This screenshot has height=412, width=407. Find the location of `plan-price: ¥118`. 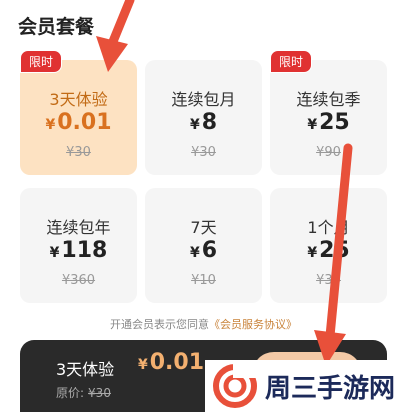

plan-price: ¥118 is located at coordinates (78, 250).